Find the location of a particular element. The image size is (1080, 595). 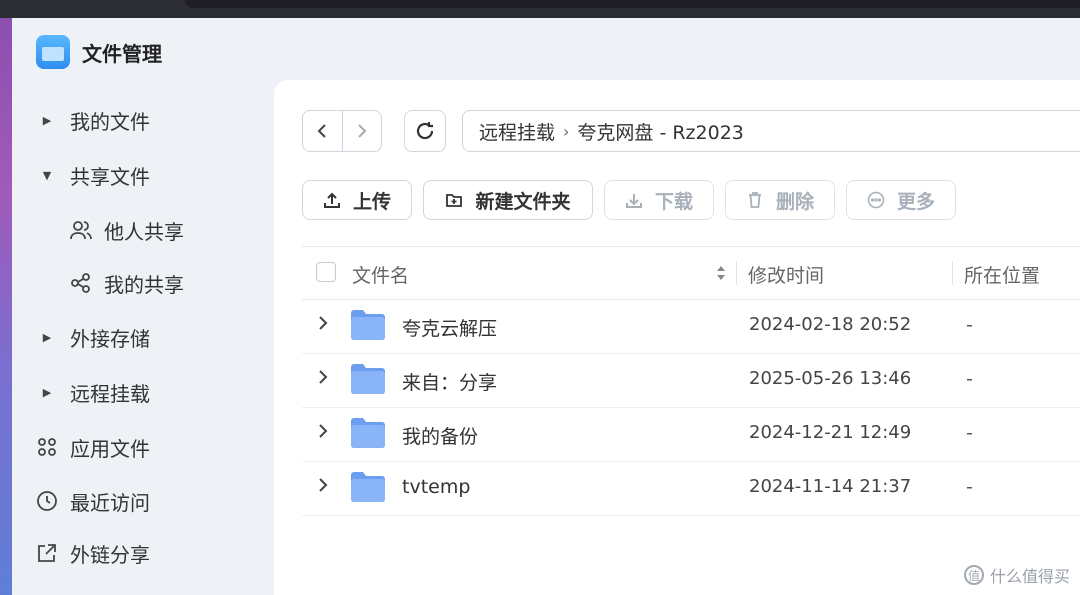

app-title: 文件管理 is located at coordinates (122, 53).